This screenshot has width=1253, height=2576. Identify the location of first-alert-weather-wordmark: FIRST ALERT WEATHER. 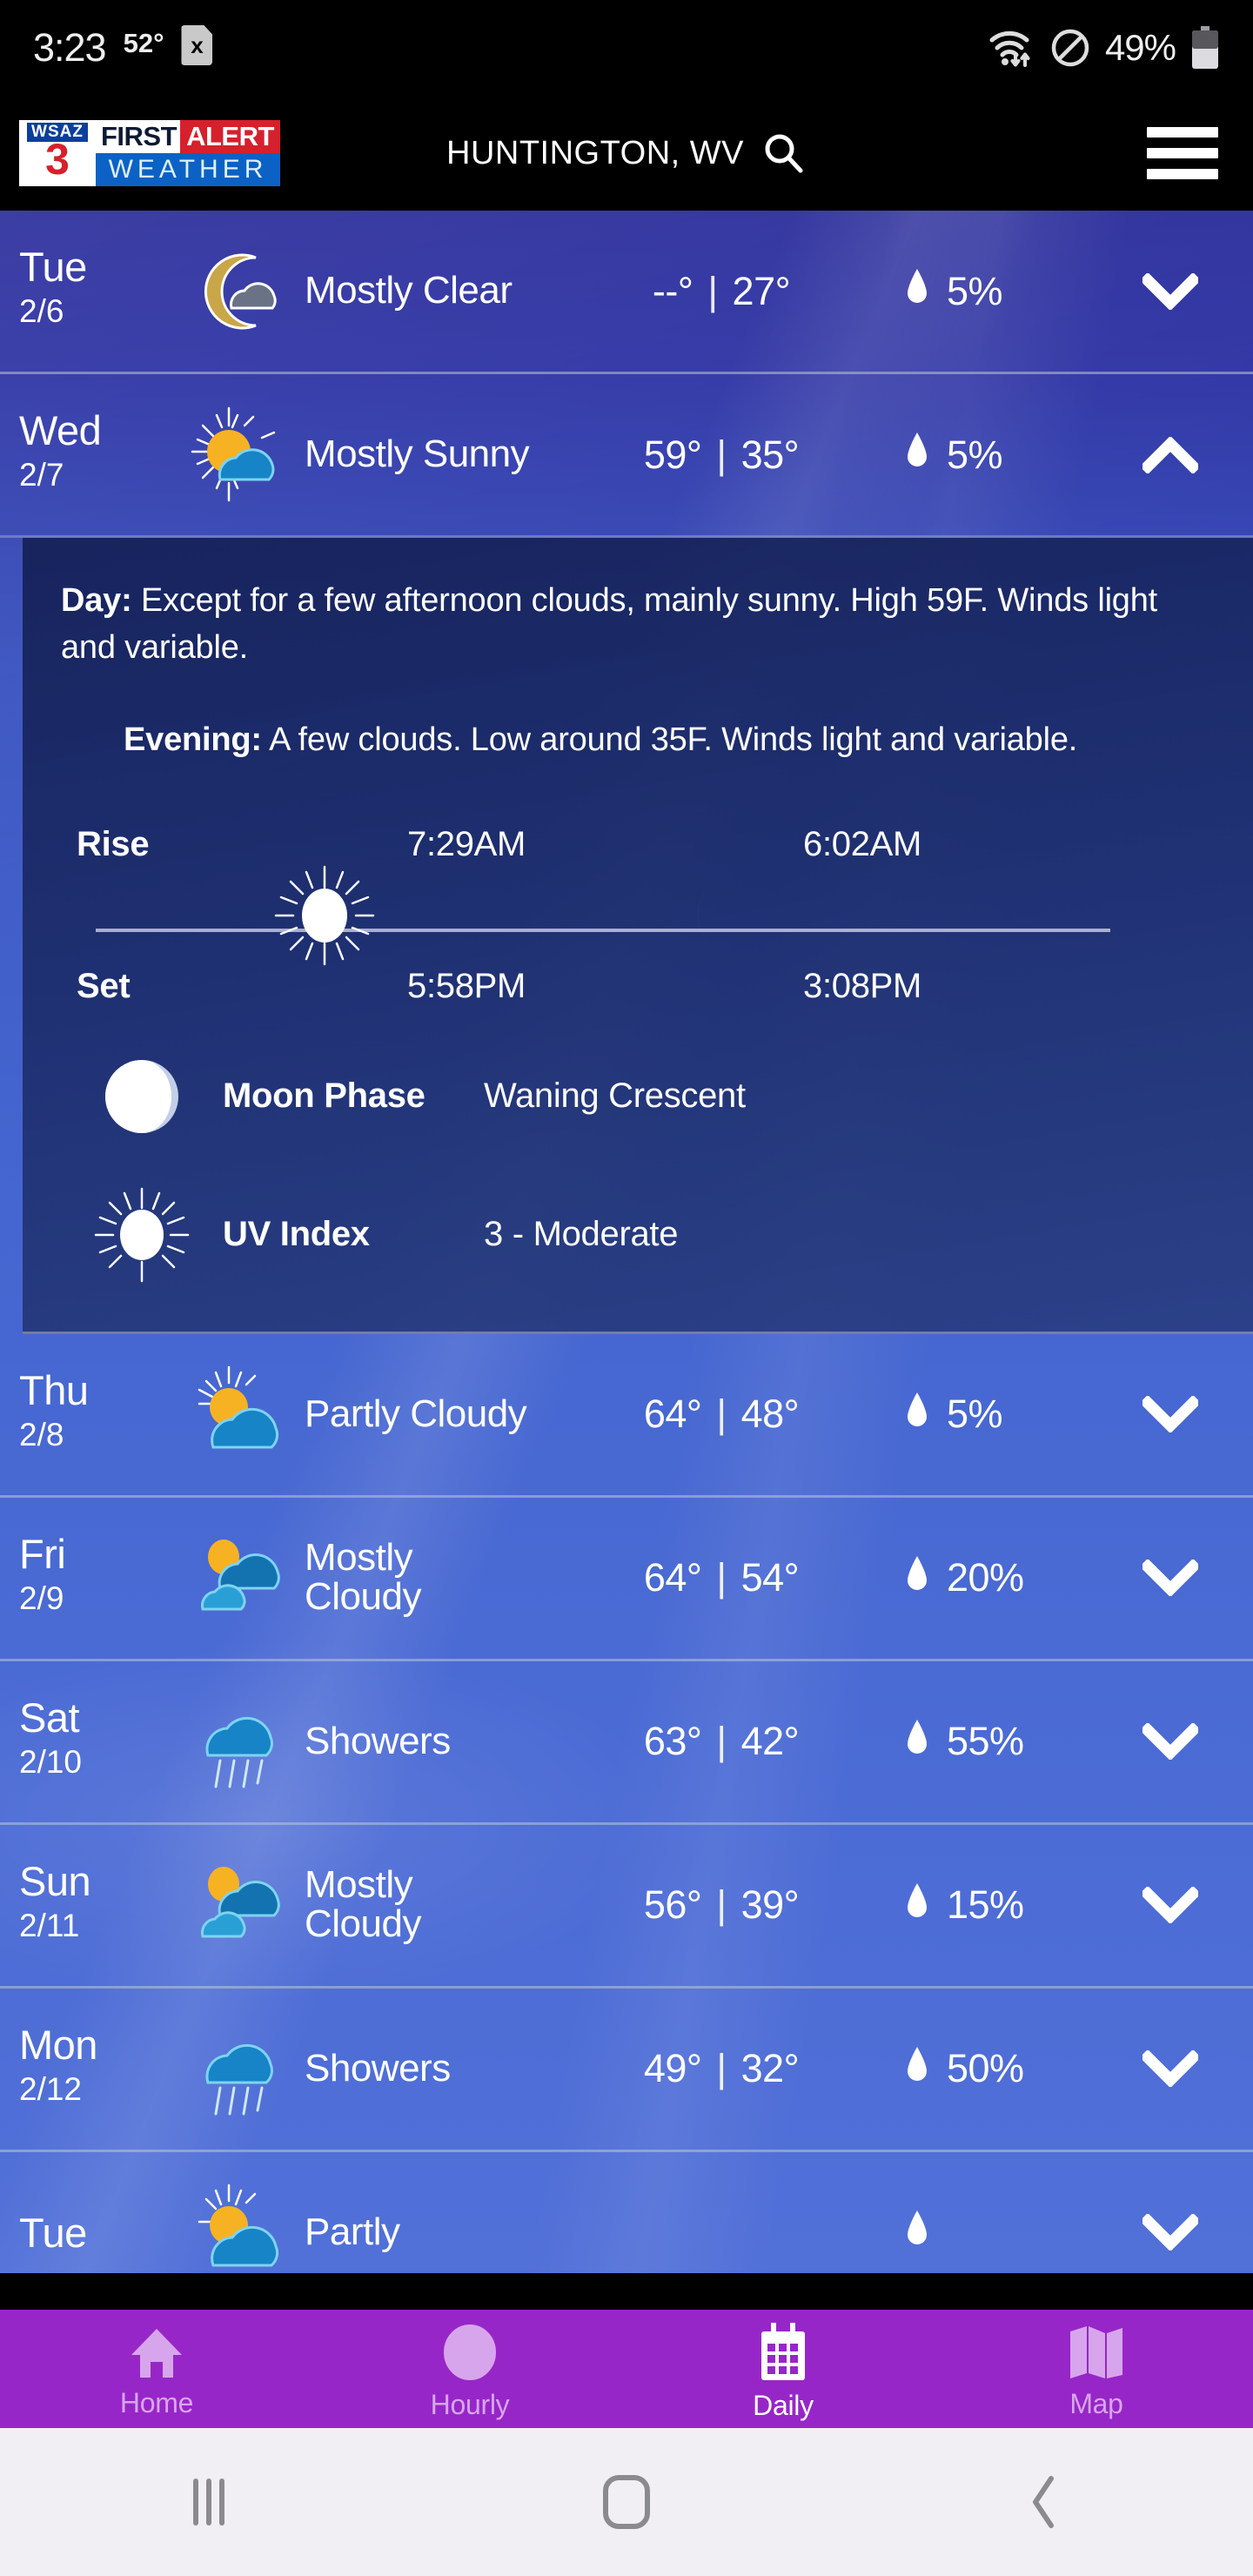
(188, 153).